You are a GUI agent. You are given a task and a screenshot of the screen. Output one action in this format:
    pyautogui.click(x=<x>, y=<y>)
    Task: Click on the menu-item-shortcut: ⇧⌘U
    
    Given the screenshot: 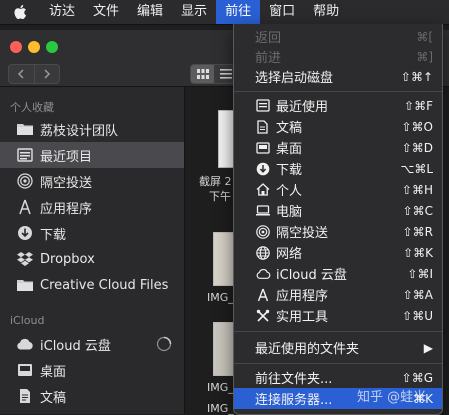 What is the action you would take?
    pyautogui.click(x=417, y=315)
    